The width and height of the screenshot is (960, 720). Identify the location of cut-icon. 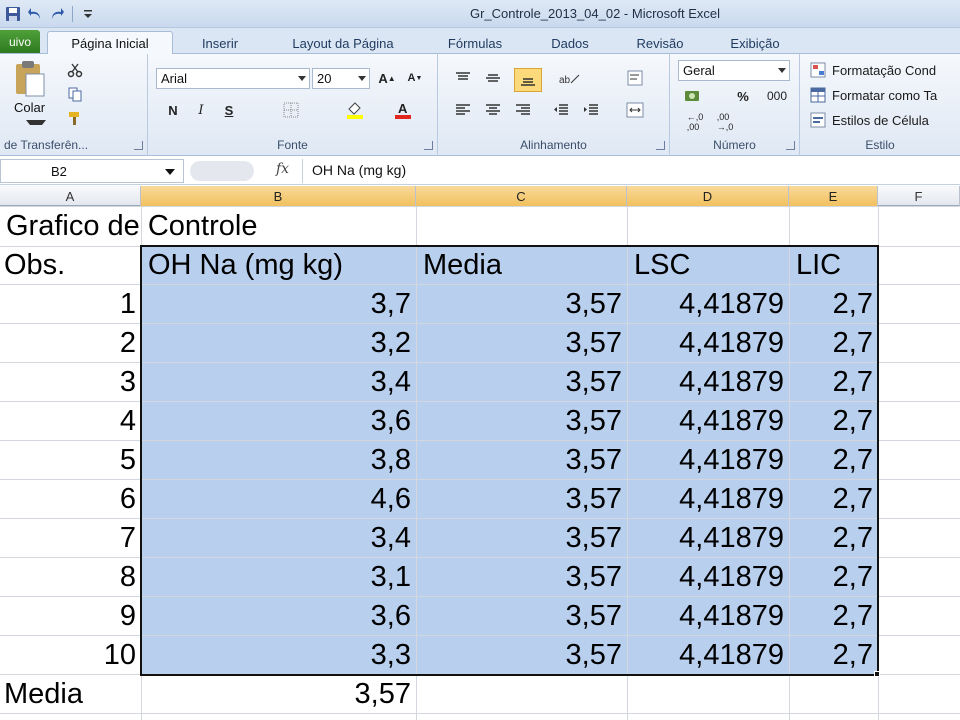
(75, 70).